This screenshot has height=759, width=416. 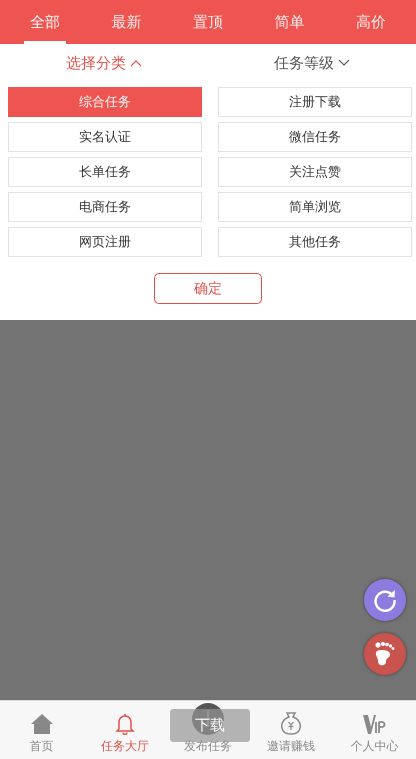 I want to click on money-bag-icon, so click(x=291, y=723).